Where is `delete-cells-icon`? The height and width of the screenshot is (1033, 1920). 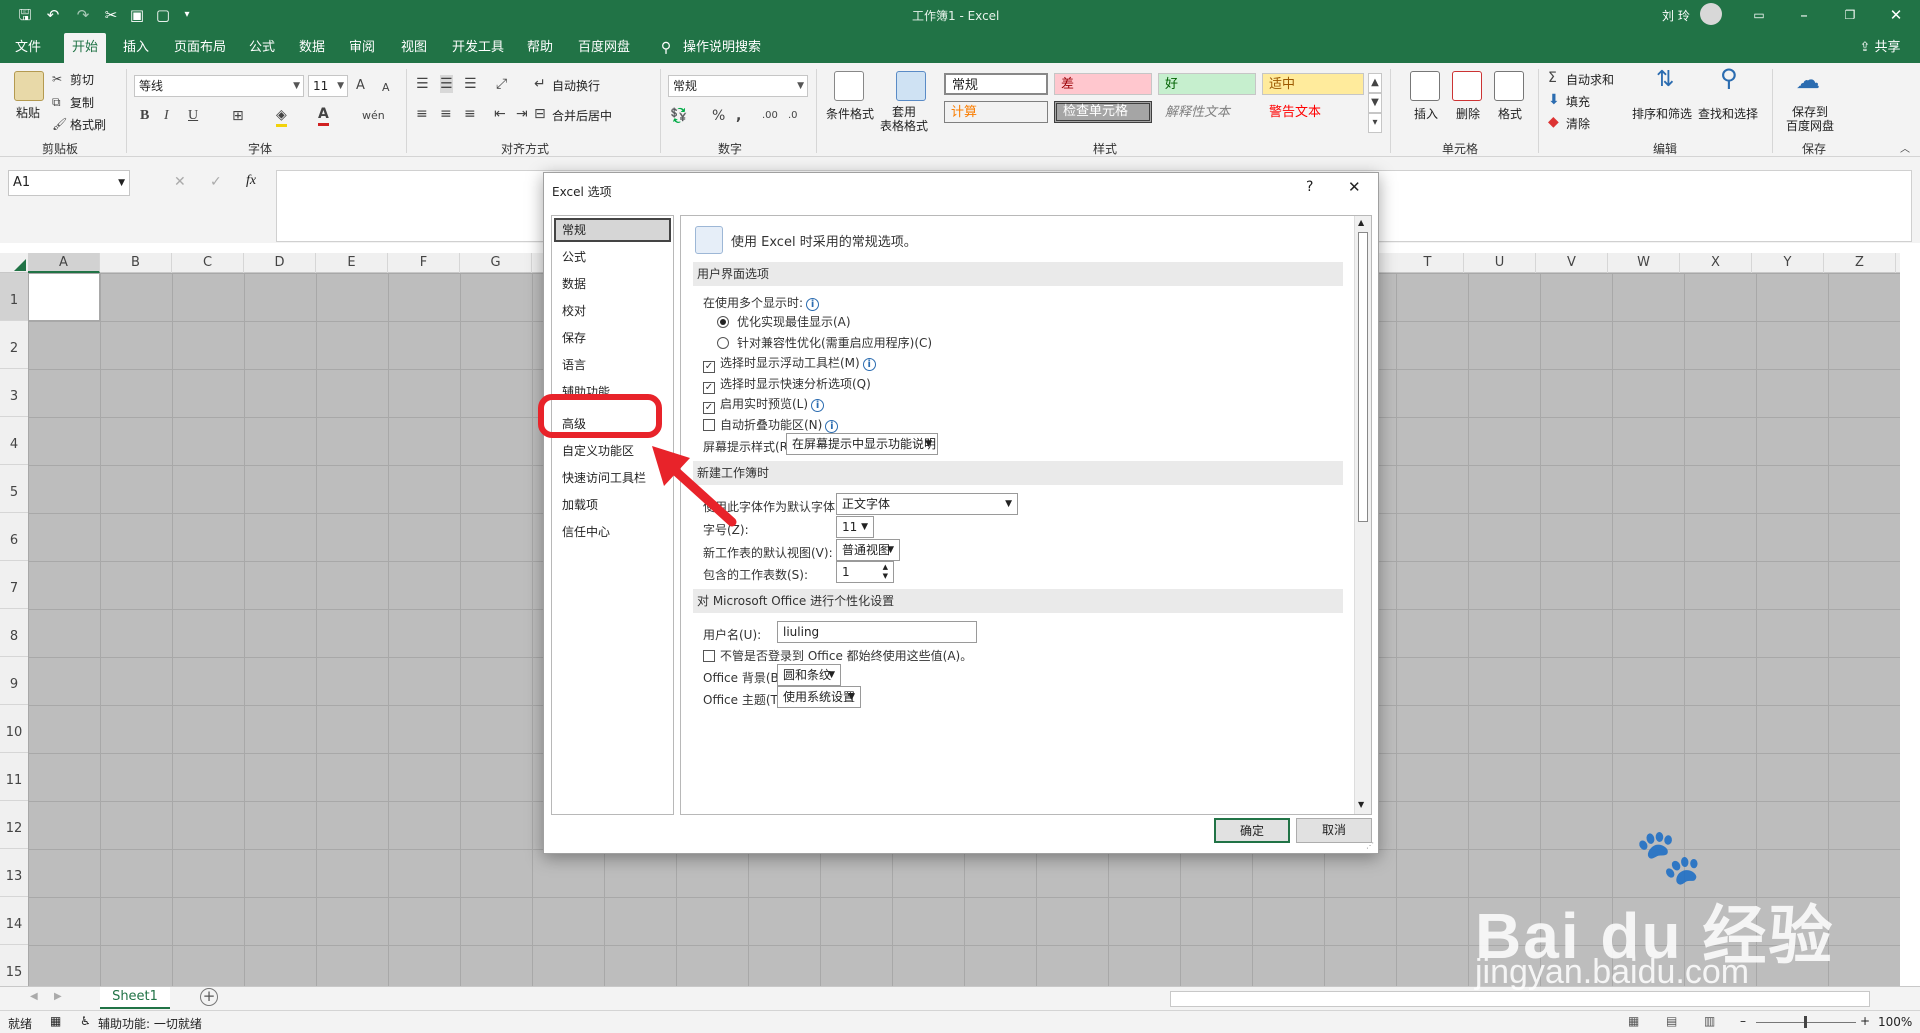 delete-cells-icon is located at coordinates (1467, 86).